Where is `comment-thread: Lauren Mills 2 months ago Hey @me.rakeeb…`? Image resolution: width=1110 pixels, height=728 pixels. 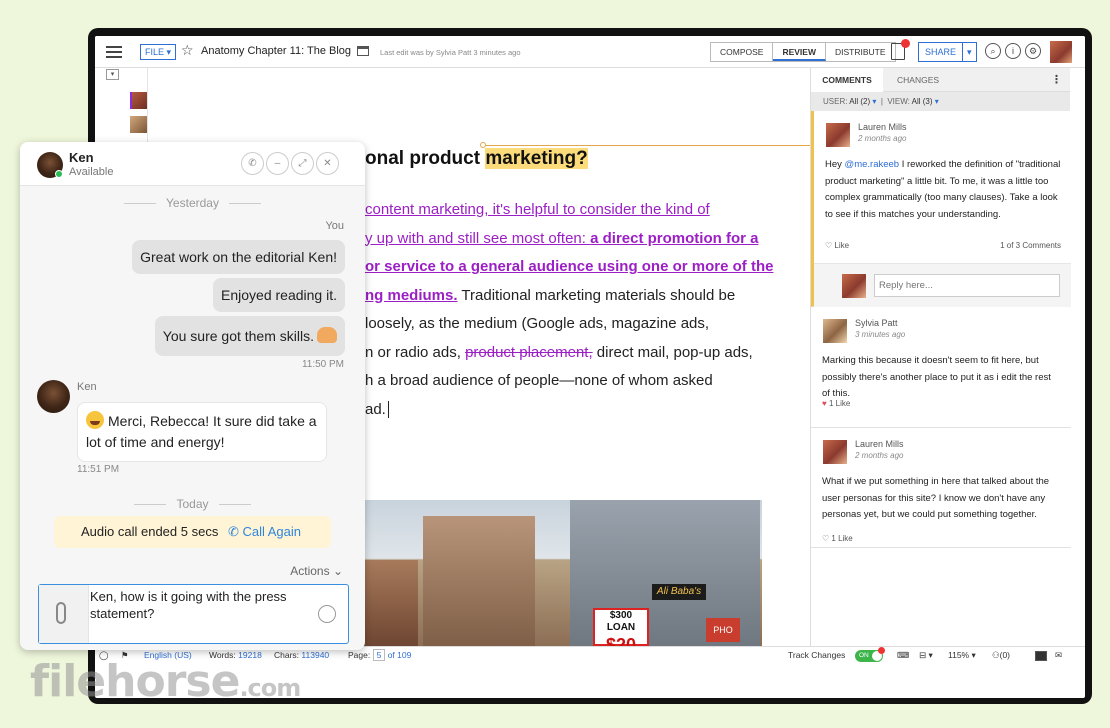
comment-thread: Lauren Mills 2 months ago Hey @me.rakeeb… is located at coordinates (941, 209).